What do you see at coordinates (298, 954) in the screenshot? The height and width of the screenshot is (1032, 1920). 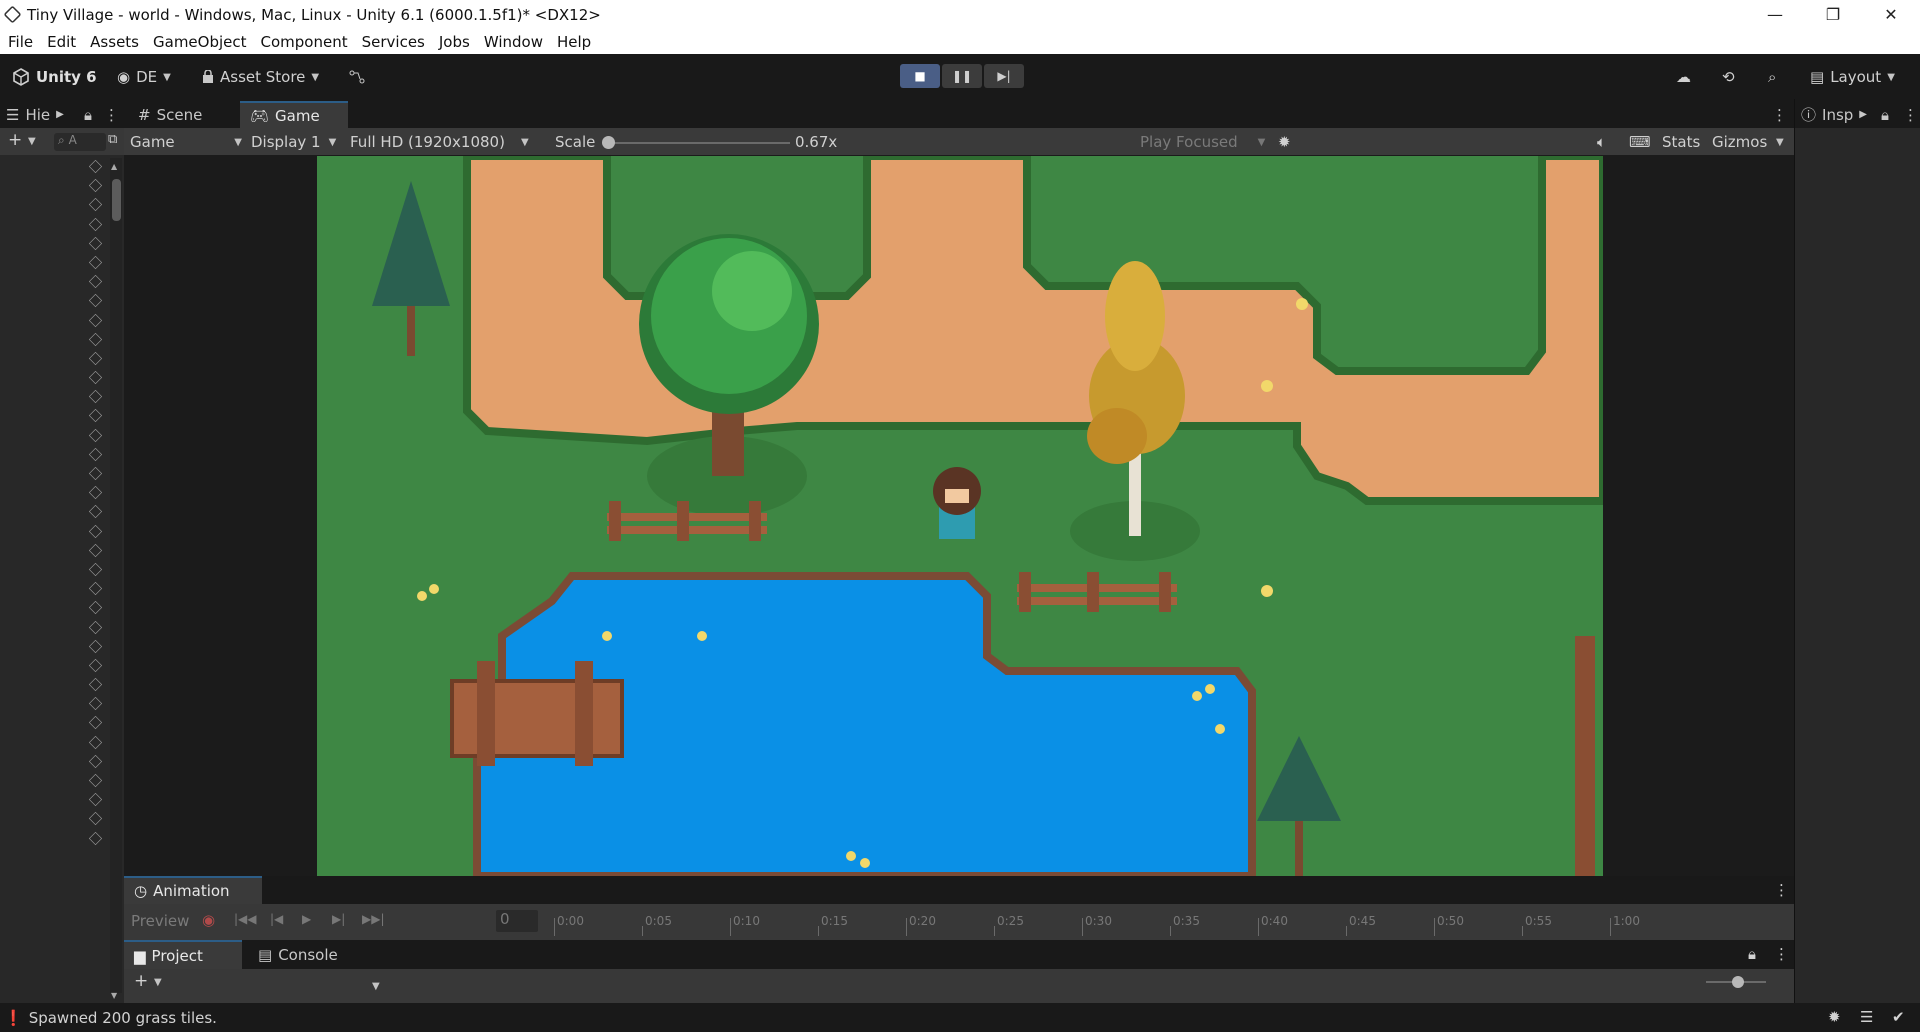 I see `tab-console: ▤ Console` at bounding box center [298, 954].